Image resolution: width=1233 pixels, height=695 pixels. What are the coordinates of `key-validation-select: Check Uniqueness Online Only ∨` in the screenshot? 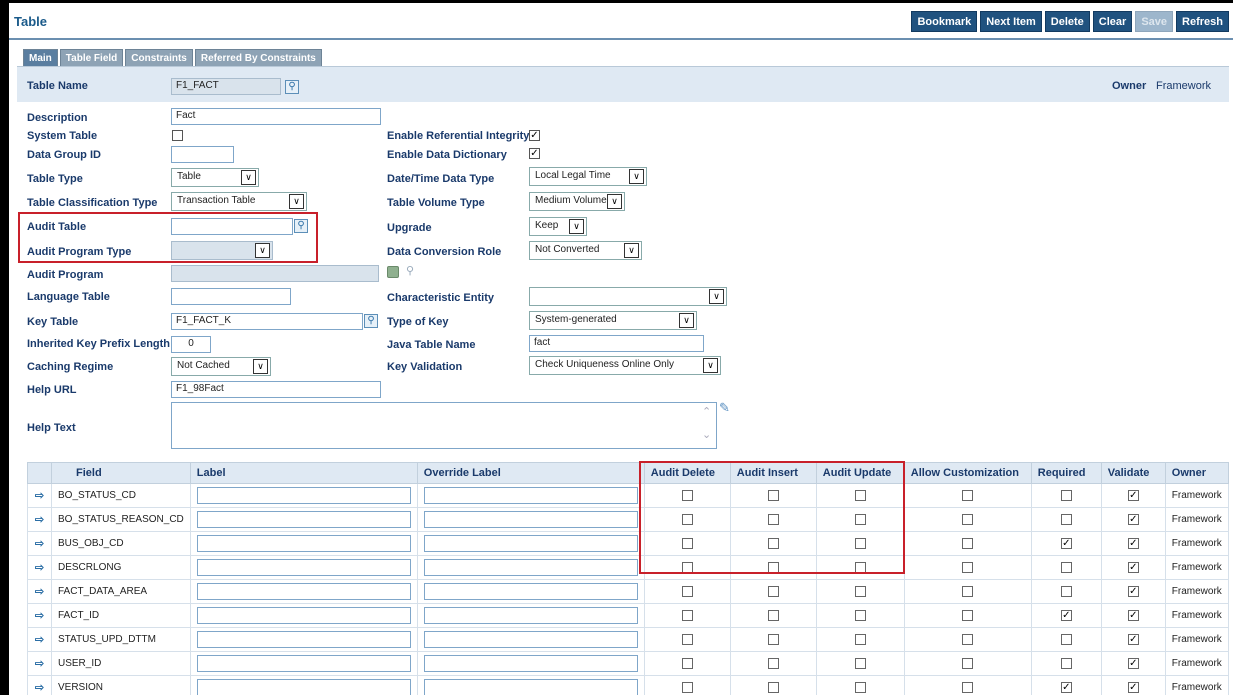 It's located at (625, 365).